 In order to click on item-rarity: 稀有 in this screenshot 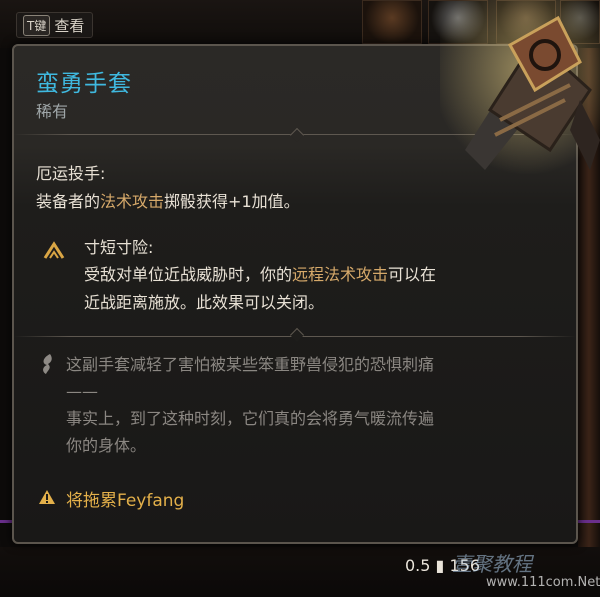, I will do `click(52, 111)`.